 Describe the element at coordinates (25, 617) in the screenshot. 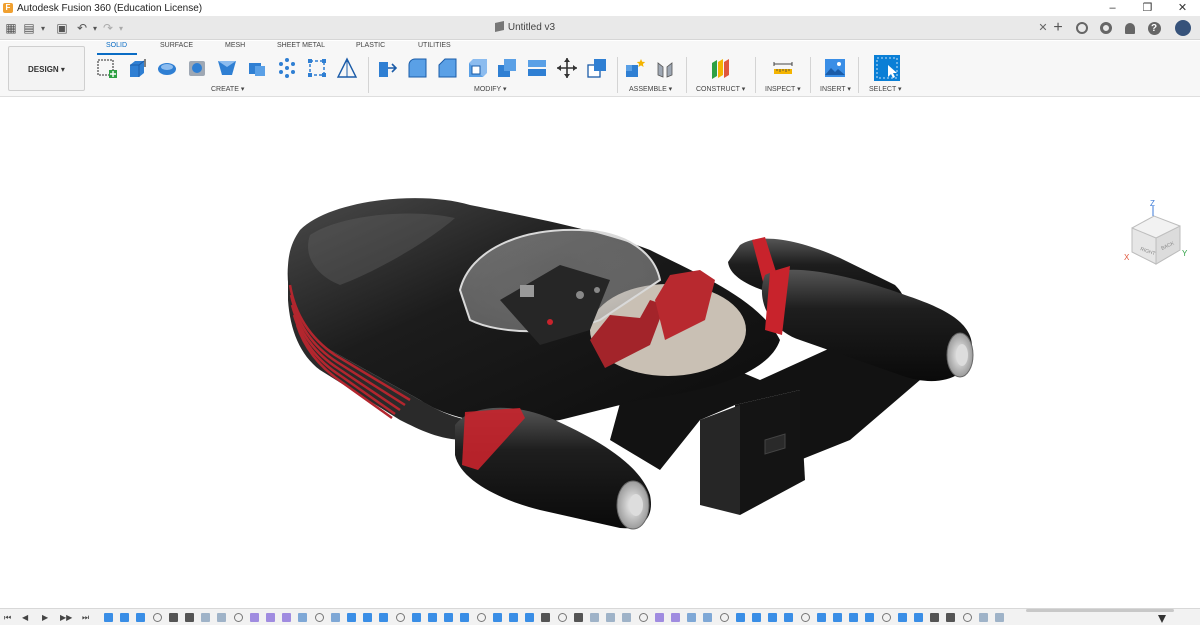

I see `timeline-previous-button: ◀` at that location.